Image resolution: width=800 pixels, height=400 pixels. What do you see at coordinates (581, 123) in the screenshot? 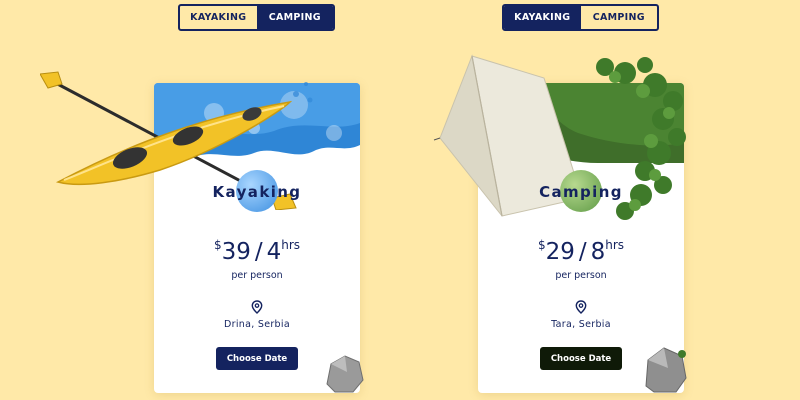
I see `grass-hill-image` at bounding box center [581, 123].